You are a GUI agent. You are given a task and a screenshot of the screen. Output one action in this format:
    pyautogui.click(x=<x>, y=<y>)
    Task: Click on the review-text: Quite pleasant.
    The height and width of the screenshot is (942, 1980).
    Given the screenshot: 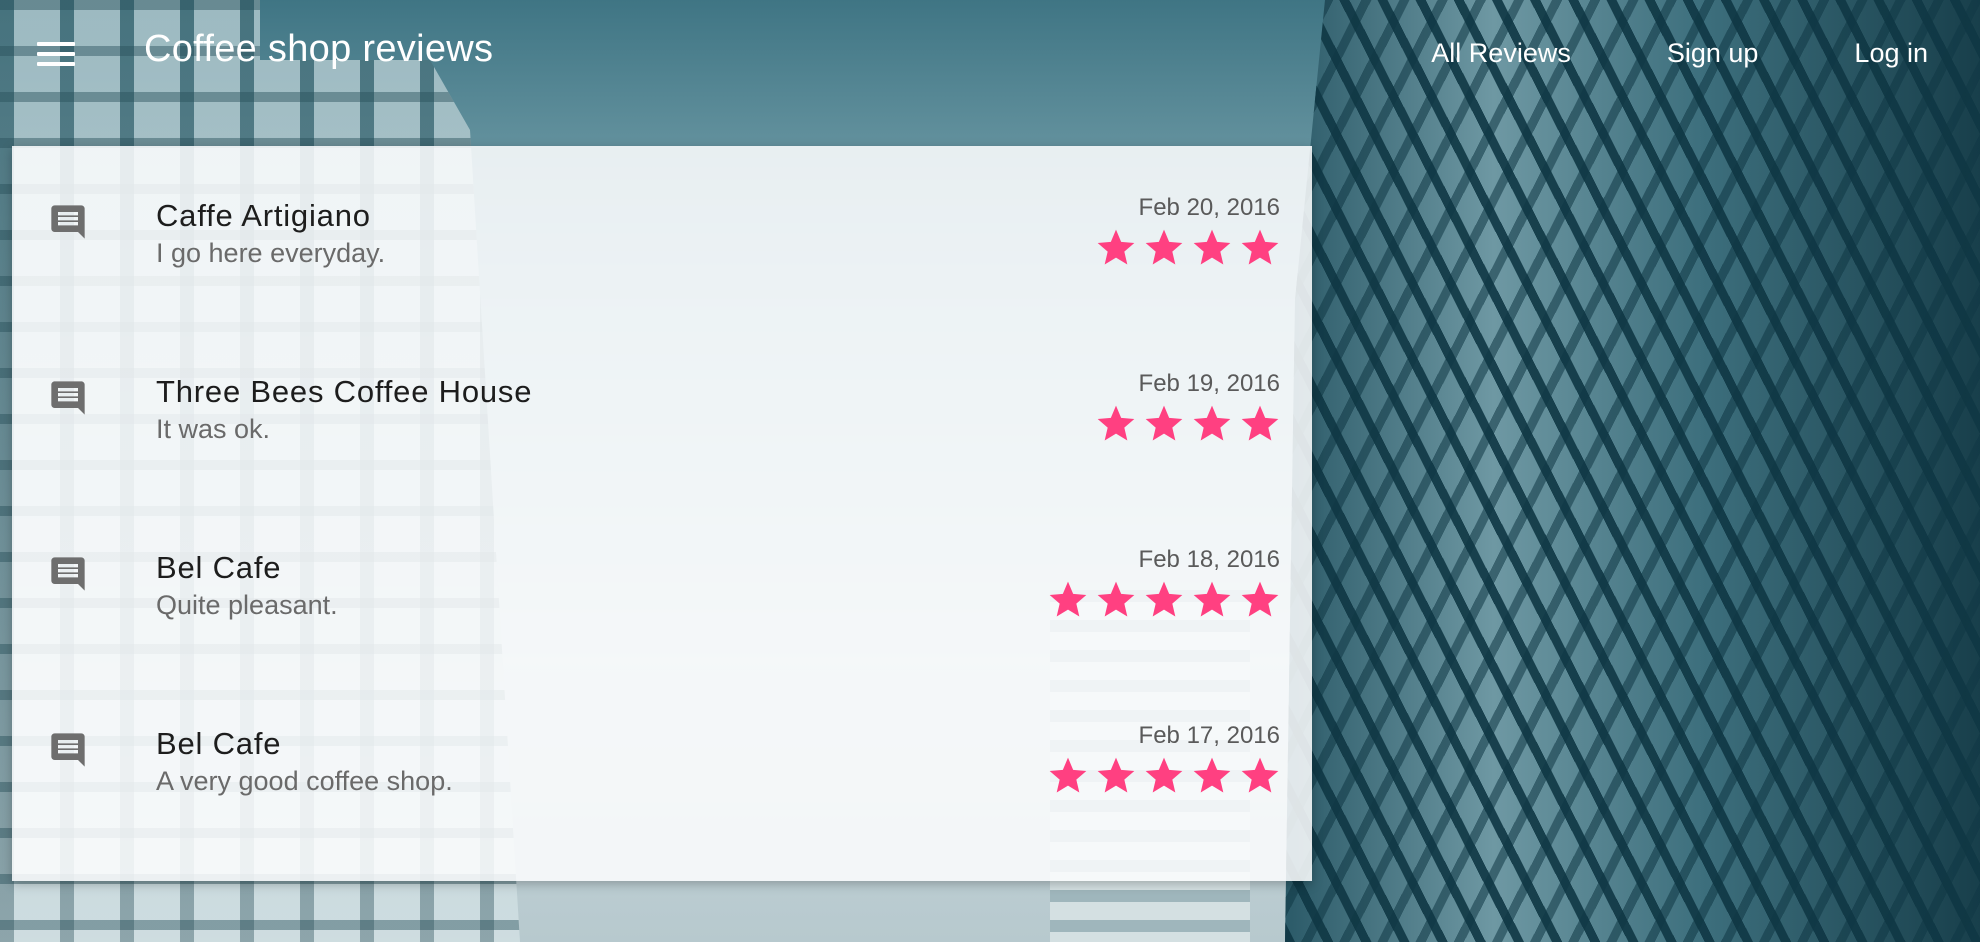 What is the action you would take?
    pyautogui.click(x=247, y=605)
    